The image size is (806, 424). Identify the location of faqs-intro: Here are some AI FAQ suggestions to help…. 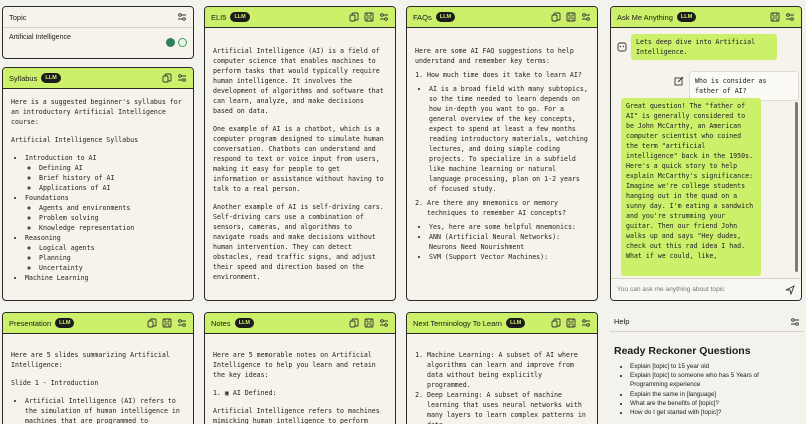
(494, 56).